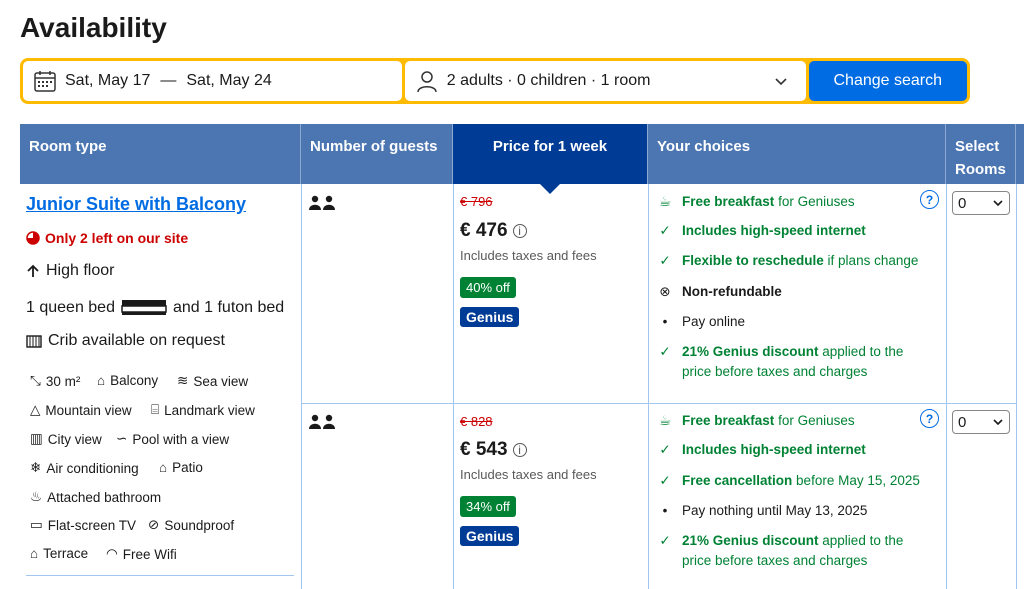 Image resolution: width=1024 pixels, height=589 pixels. Describe the element at coordinates (35, 380) in the screenshot. I see `area-icon: ⤡` at that location.